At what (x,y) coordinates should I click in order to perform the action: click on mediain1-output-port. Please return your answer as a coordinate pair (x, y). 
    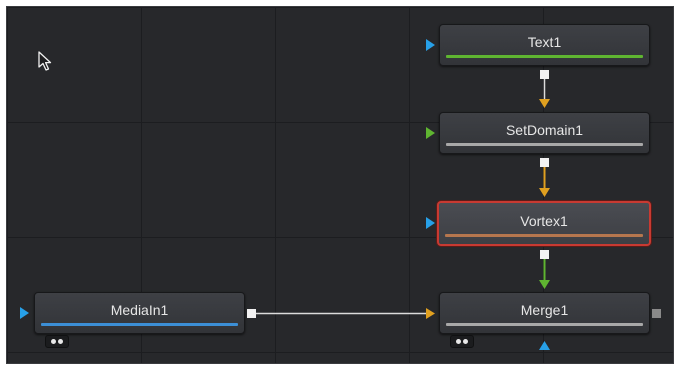
    Looking at the image, I should click on (251, 313).